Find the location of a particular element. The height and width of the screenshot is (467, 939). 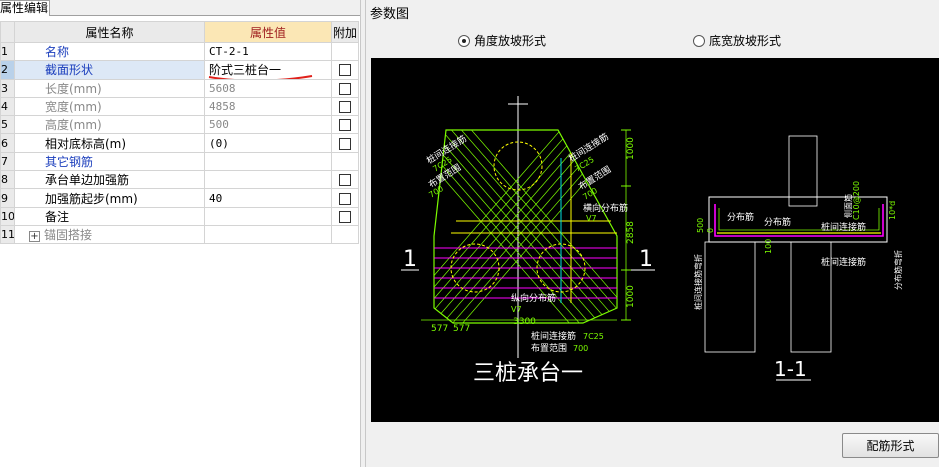

dim-100-section: 100 is located at coordinates (768, 246).